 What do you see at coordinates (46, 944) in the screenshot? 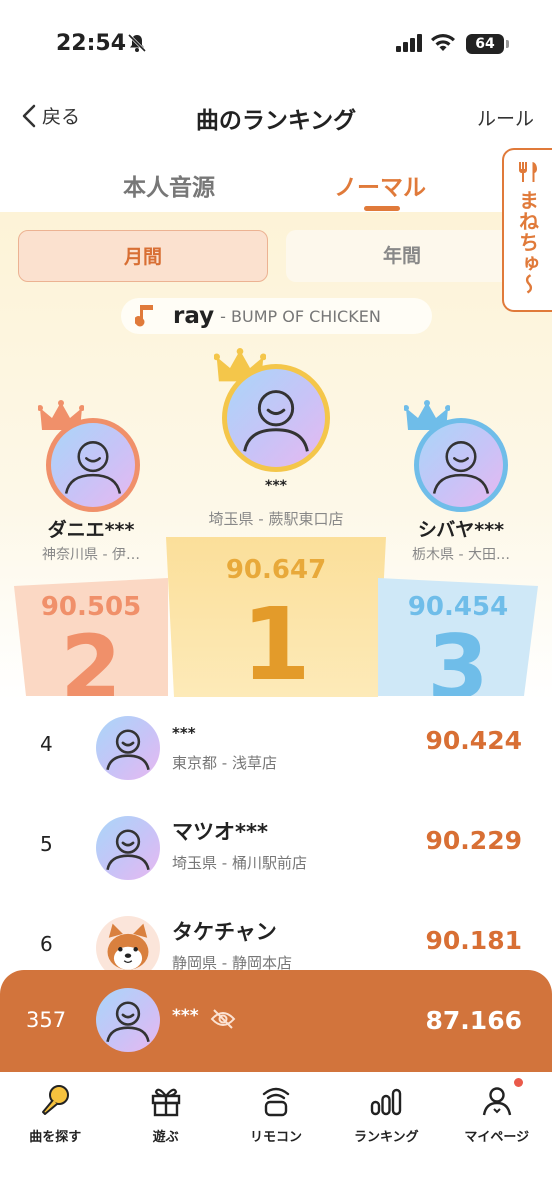
I see `row-rank: 6` at bounding box center [46, 944].